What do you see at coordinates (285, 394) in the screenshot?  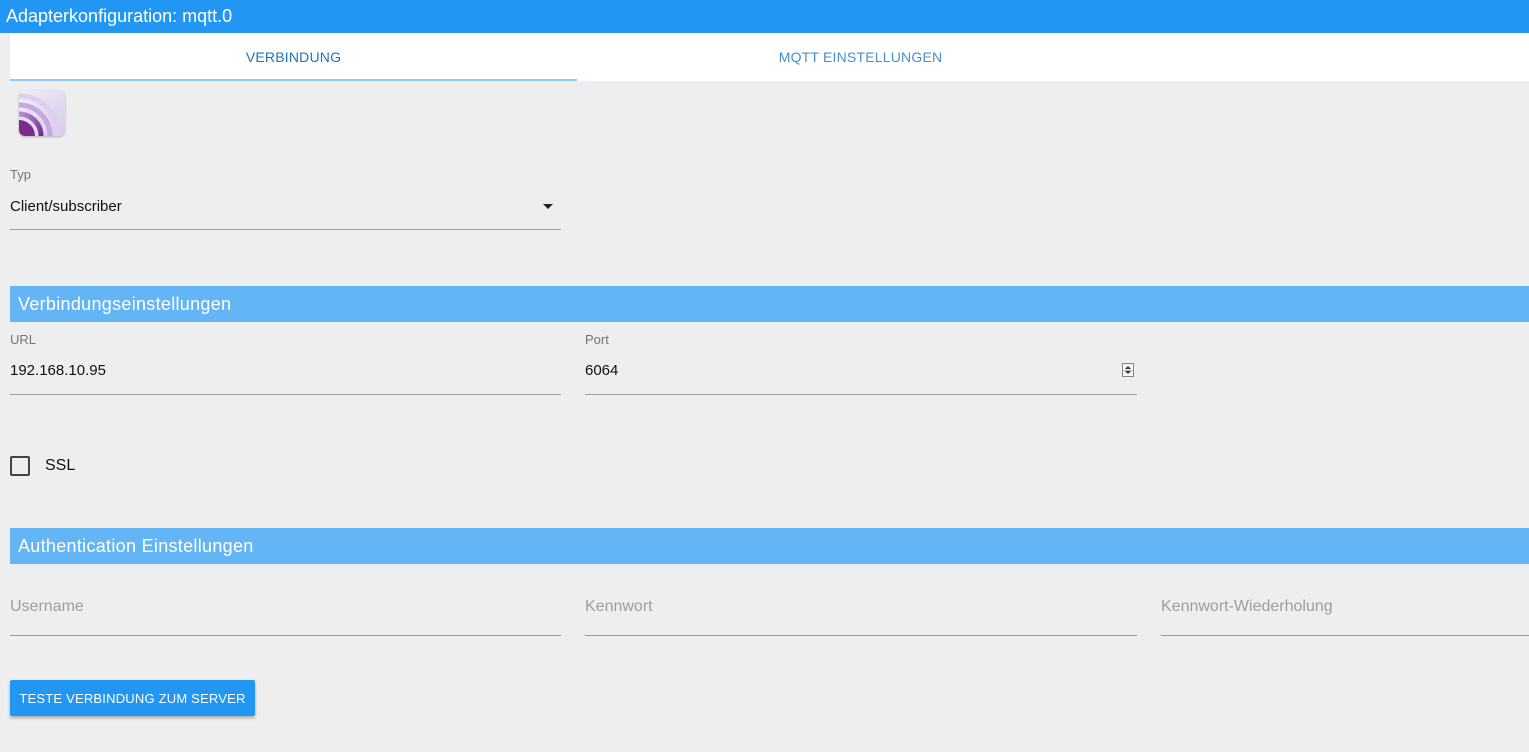 I see `url-underline` at bounding box center [285, 394].